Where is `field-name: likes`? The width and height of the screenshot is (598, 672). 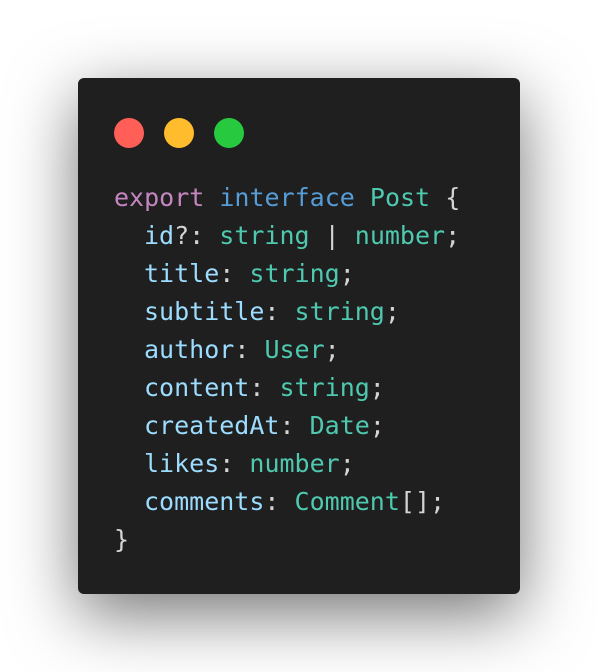
field-name: likes is located at coordinates (182, 463).